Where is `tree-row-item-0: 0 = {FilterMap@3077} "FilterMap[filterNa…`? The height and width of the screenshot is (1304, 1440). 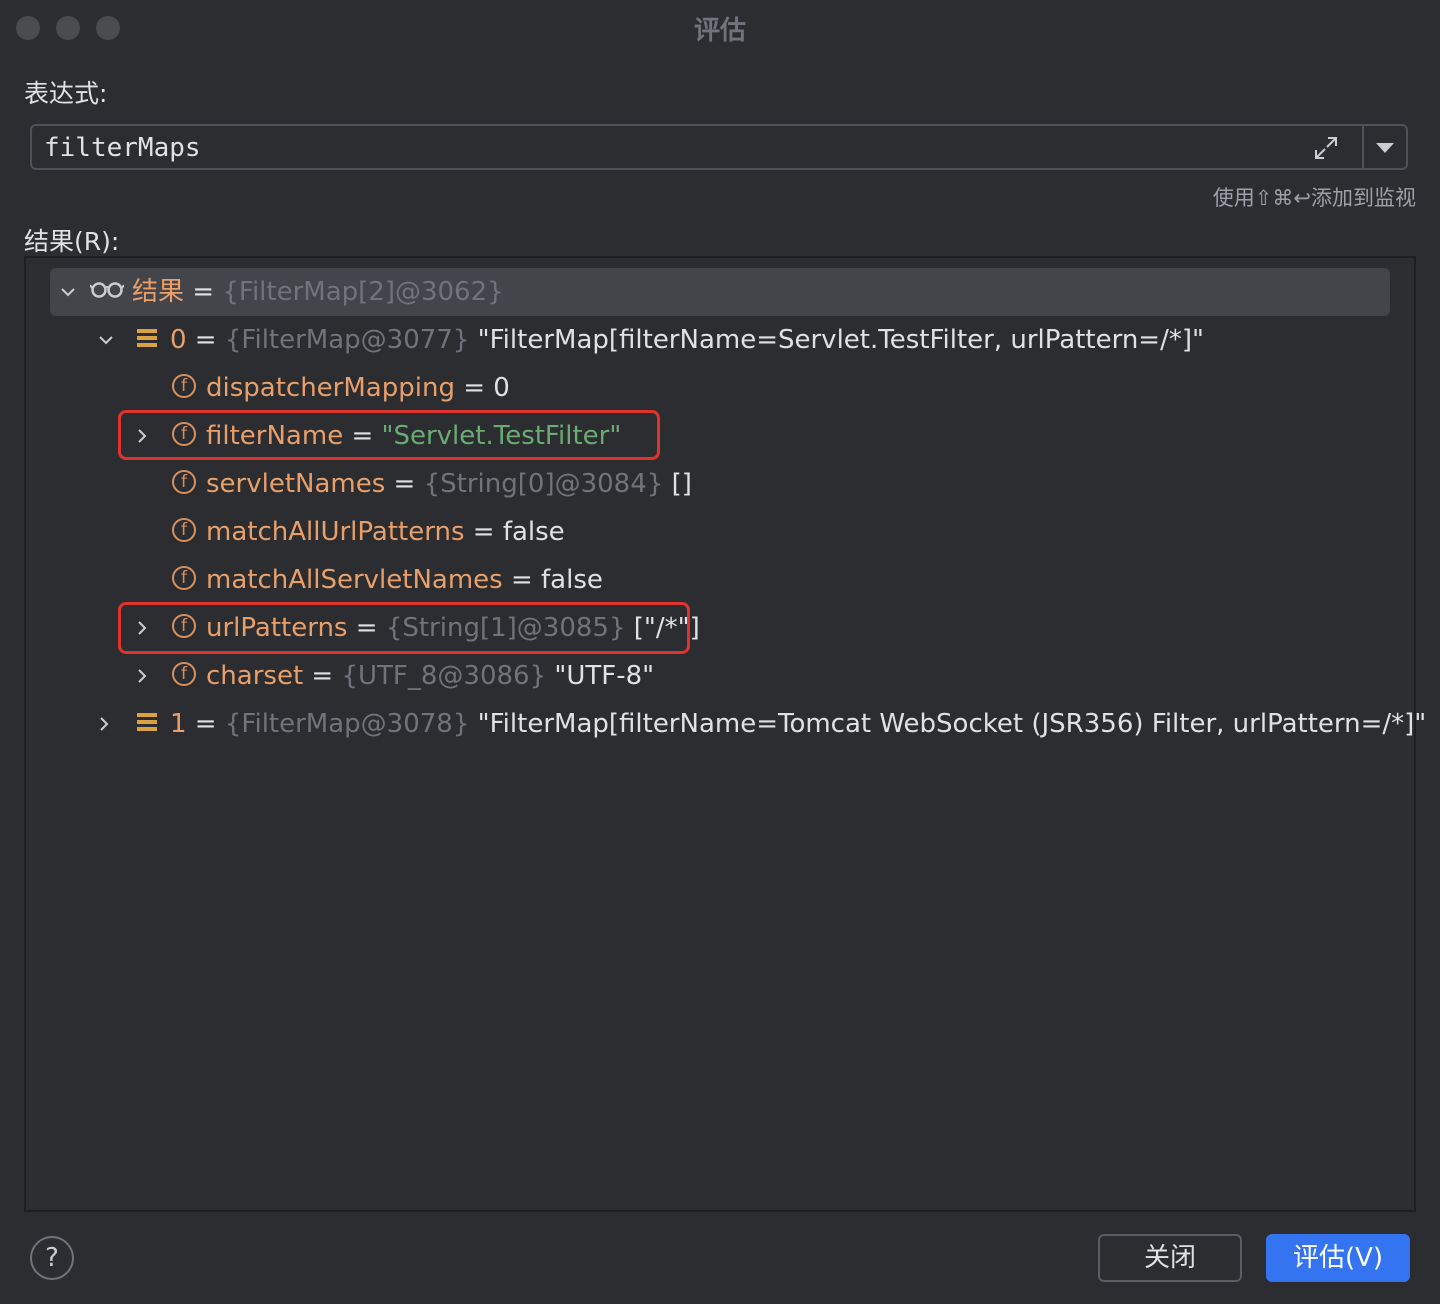 tree-row-item-0: 0 = {FilterMap@3077} "FilterMap[filterNa… is located at coordinates (720, 340).